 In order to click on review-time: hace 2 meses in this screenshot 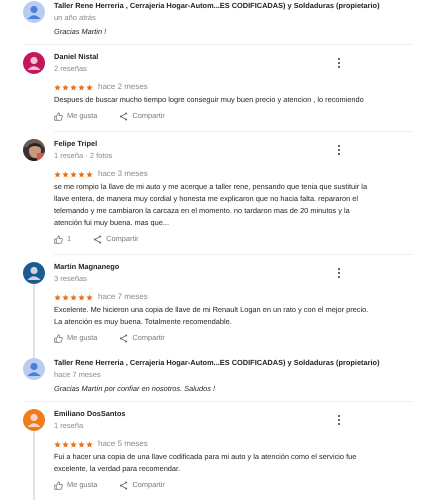, I will do `click(123, 87)`.